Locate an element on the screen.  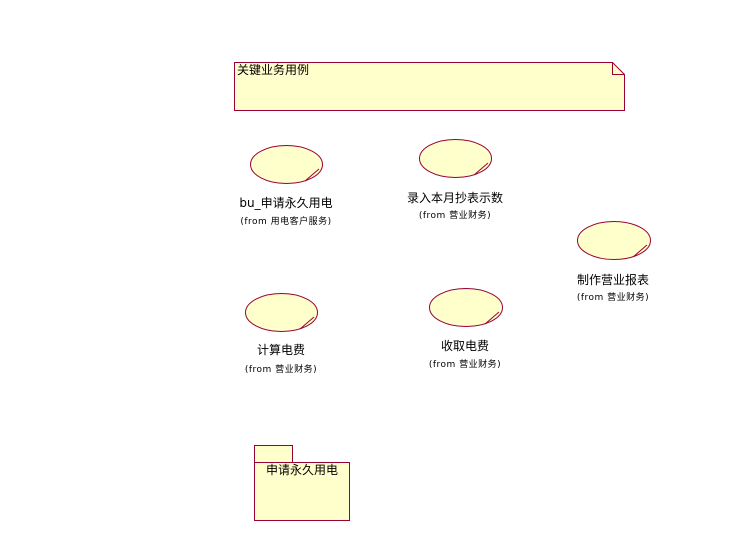
use-case-enter-meter-reading is located at coordinates (456, 159).